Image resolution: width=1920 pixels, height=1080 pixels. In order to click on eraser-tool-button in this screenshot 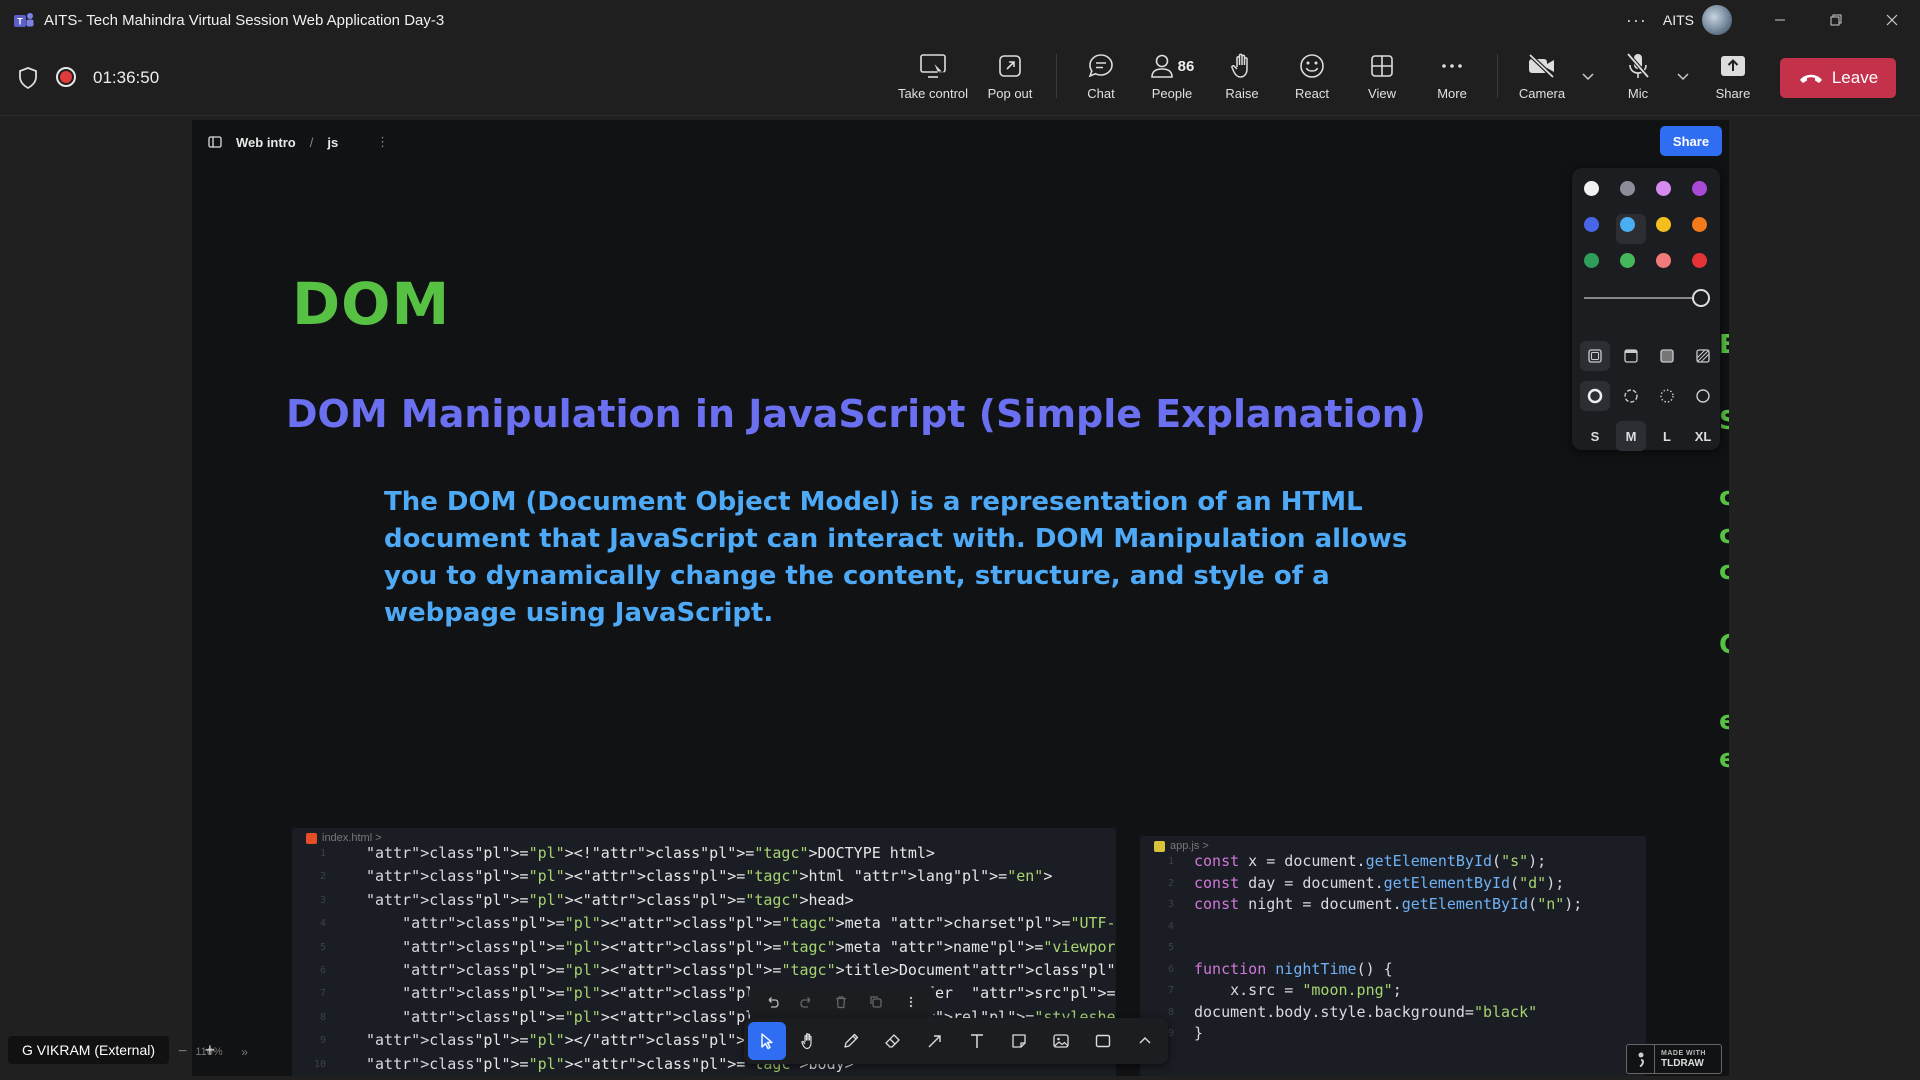, I will do `click(893, 1041)`.